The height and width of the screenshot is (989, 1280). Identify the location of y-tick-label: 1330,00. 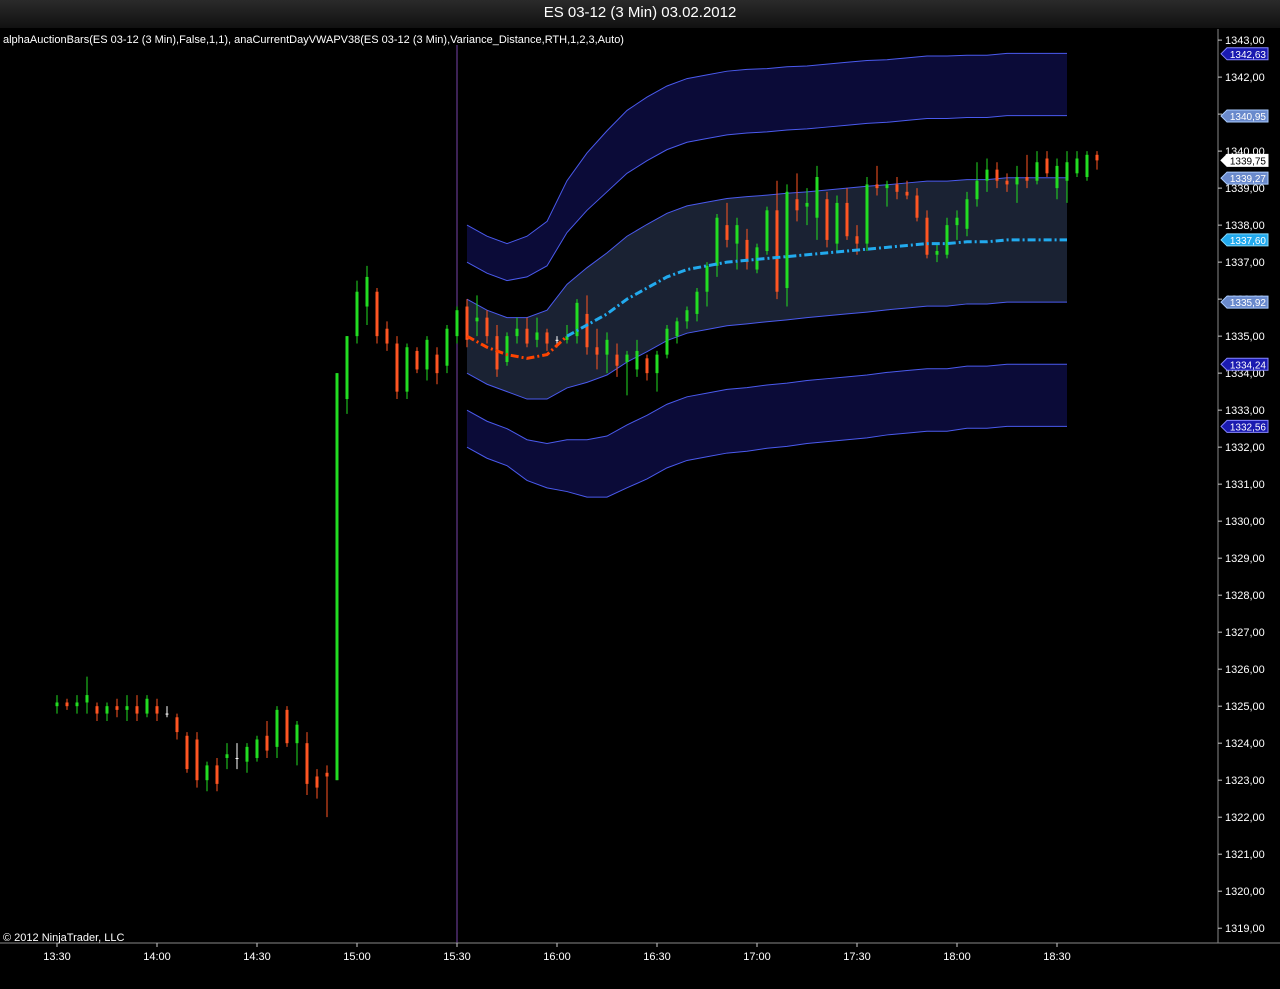
(1245, 522).